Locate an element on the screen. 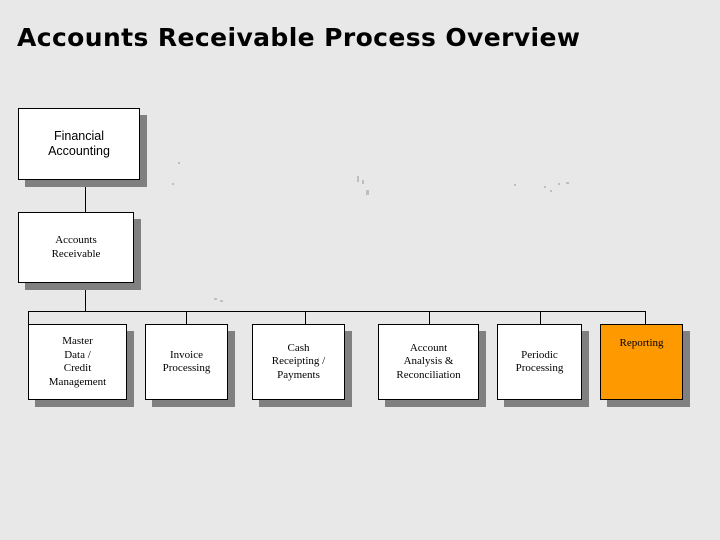 Image resolution: width=720 pixels, height=540 pixels. node-label: Cash Receipting / Payments is located at coordinates (298, 361).